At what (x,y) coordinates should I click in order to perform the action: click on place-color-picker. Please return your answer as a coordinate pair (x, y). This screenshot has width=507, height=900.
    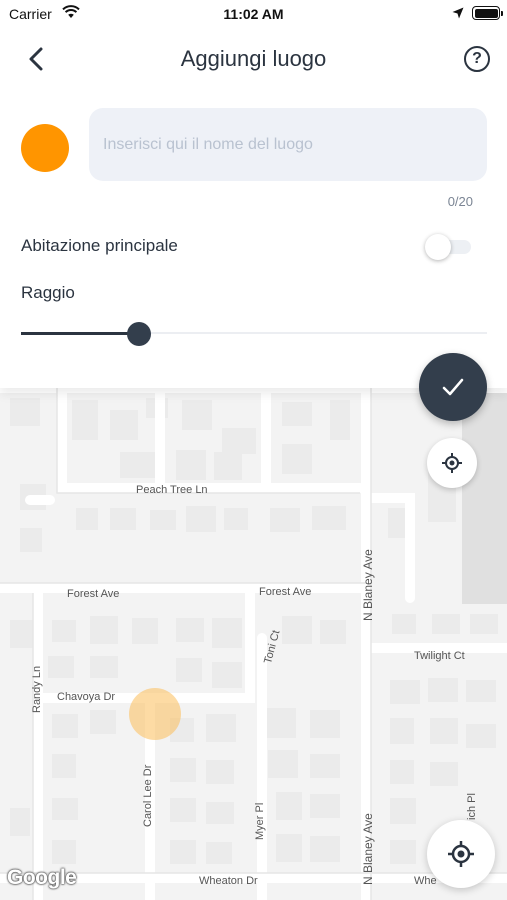
    Looking at the image, I should click on (45, 148).